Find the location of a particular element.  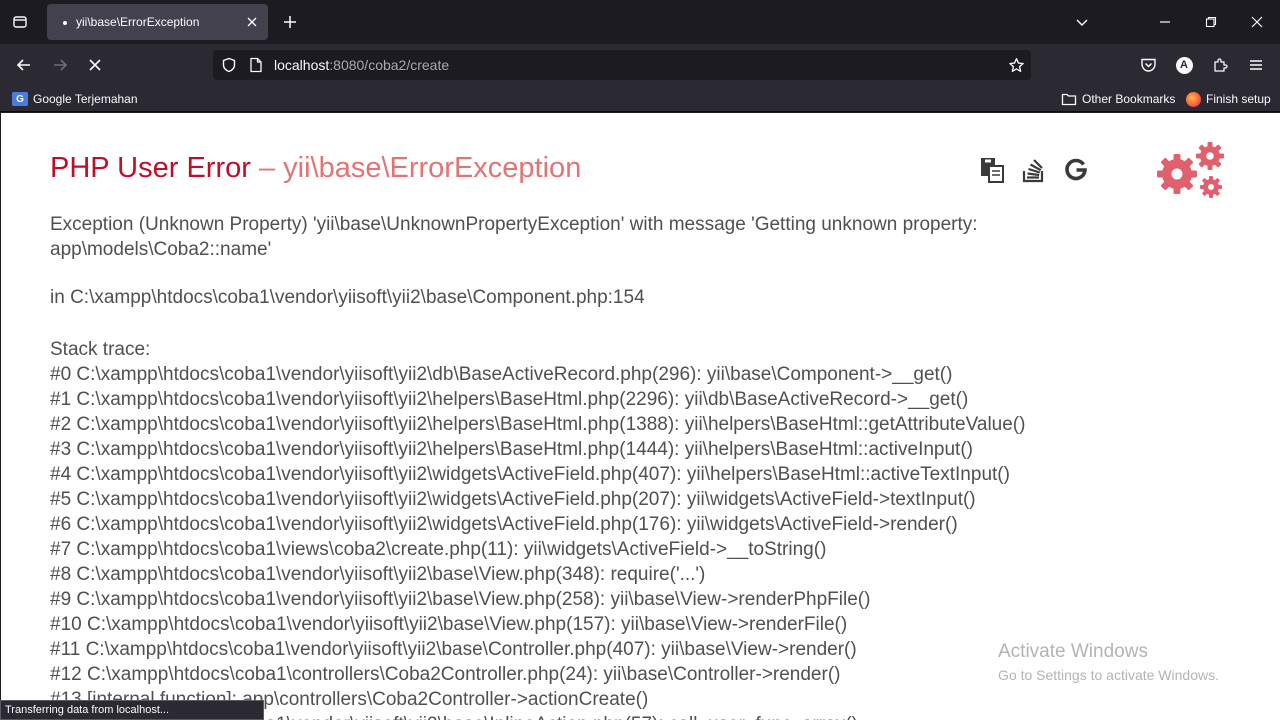

tracking-protection-shield-icon is located at coordinates (229, 65).